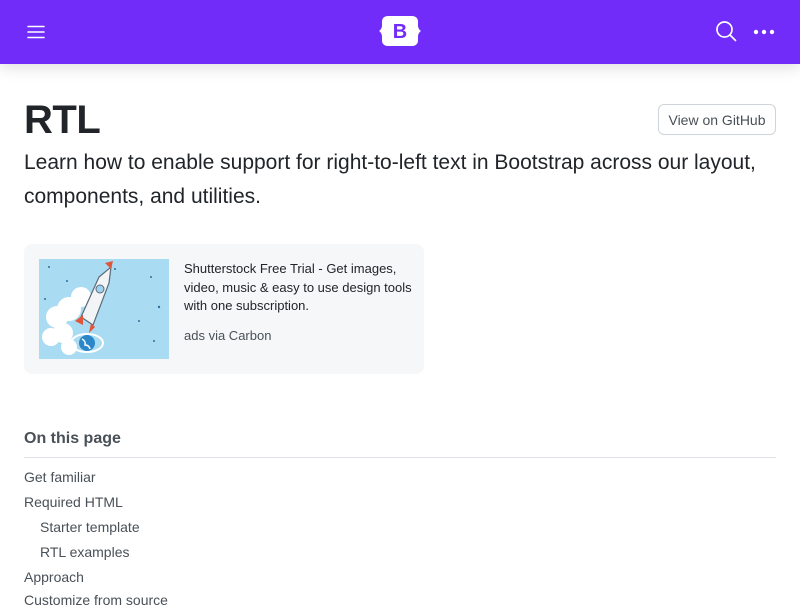 Image resolution: width=800 pixels, height=608 pixels. What do you see at coordinates (764, 32) in the screenshot?
I see `more-icon` at bounding box center [764, 32].